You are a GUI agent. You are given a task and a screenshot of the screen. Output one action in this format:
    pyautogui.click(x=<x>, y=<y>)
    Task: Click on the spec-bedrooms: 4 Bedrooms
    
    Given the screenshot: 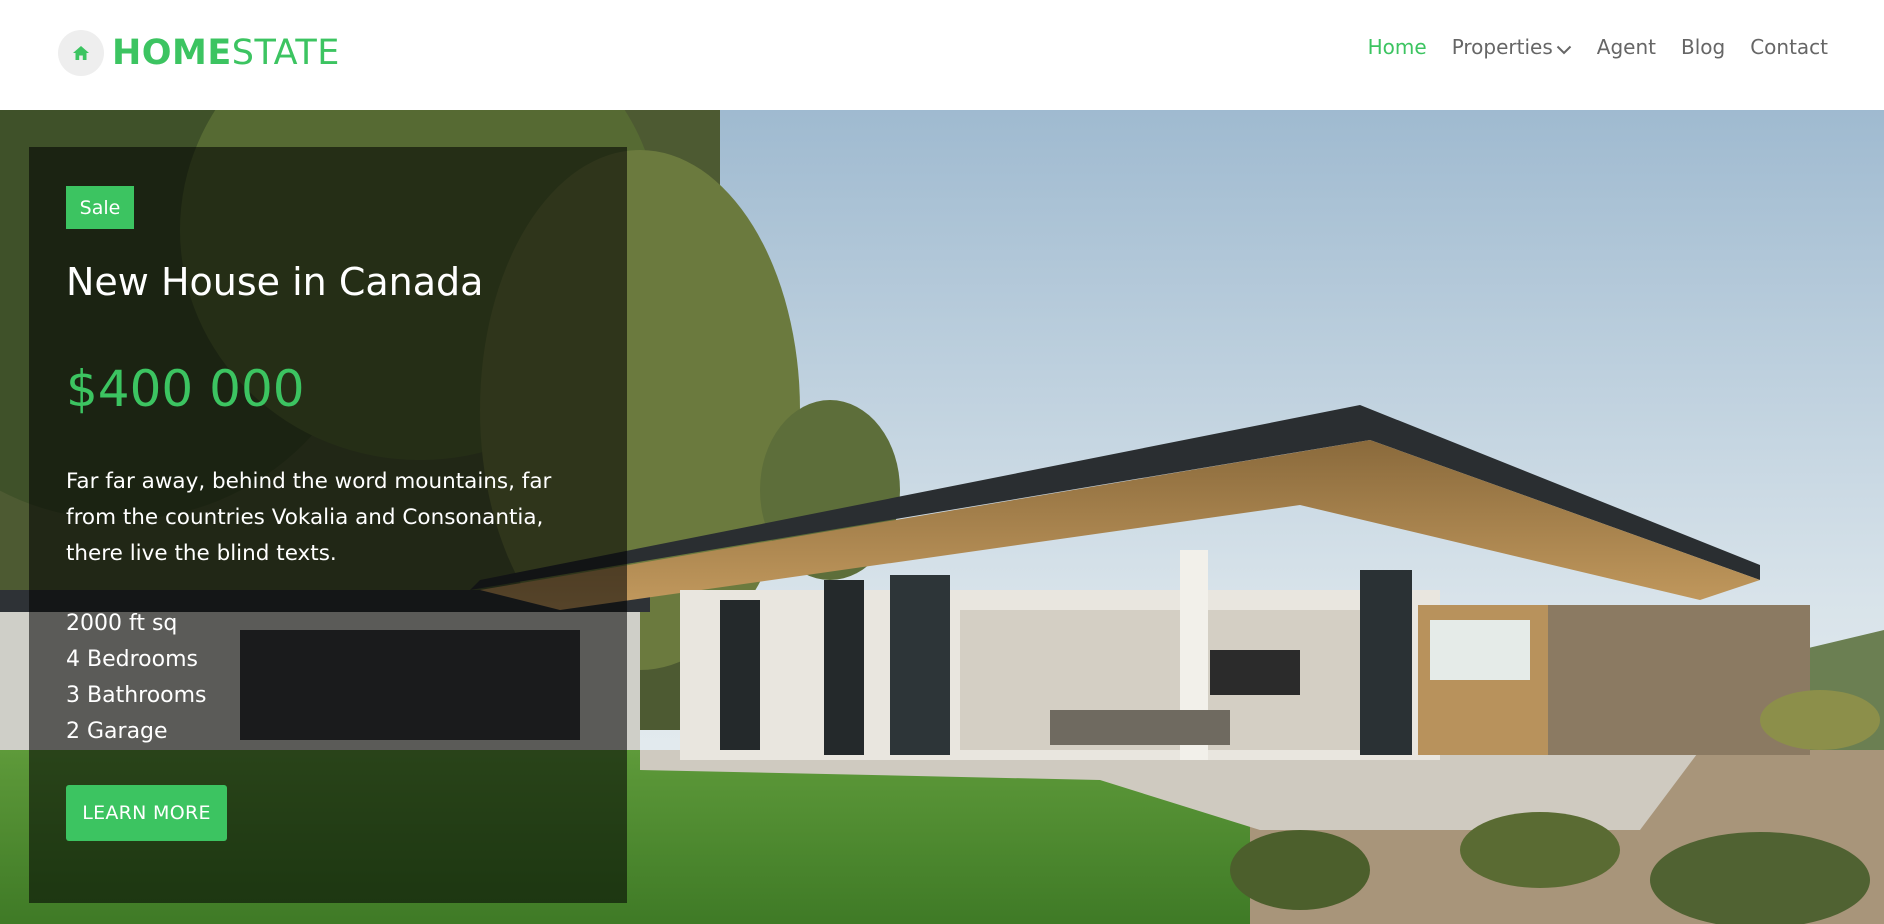 What is the action you would take?
    pyautogui.click(x=132, y=659)
    